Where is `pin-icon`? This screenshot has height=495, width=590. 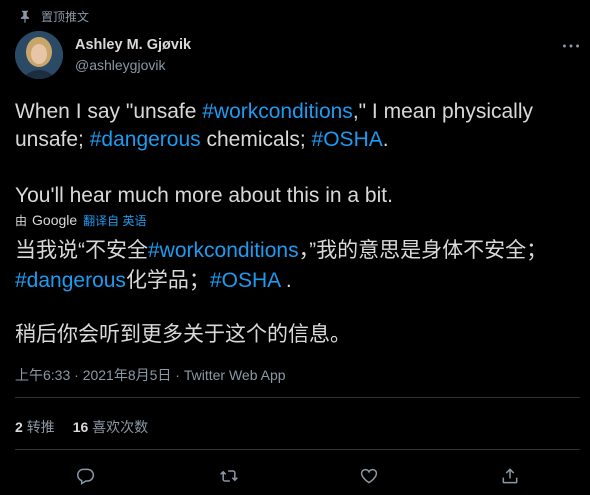
pin-icon is located at coordinates (25, 16).